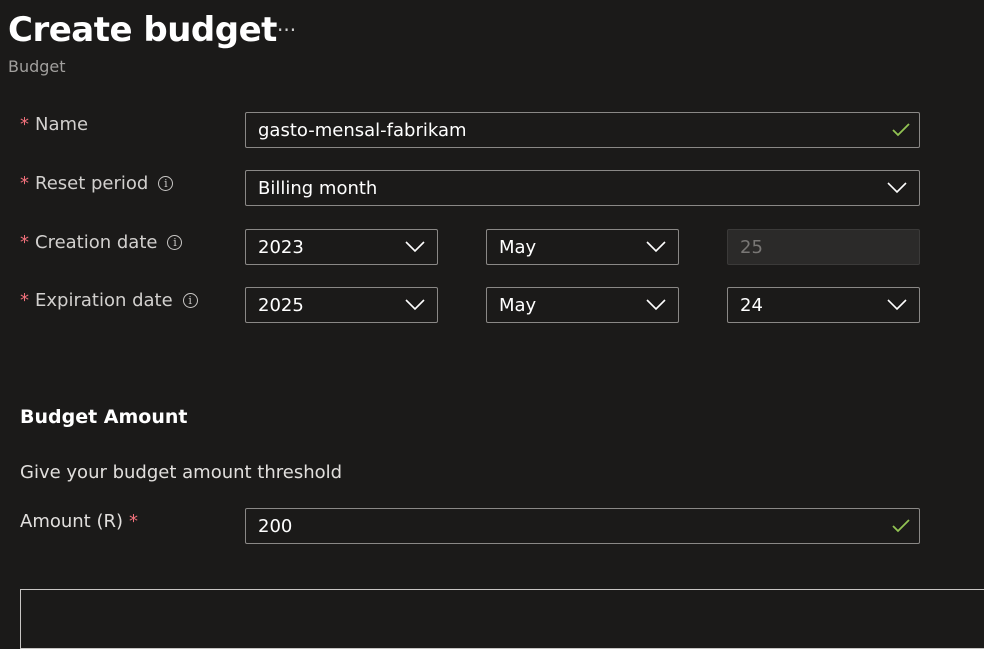 The image size is (984, 649). What do you see at coordinates (104, 300) in the screenshot?
I see `expiration-date-label-text: Expiration date` at bounding box center [104, 300].